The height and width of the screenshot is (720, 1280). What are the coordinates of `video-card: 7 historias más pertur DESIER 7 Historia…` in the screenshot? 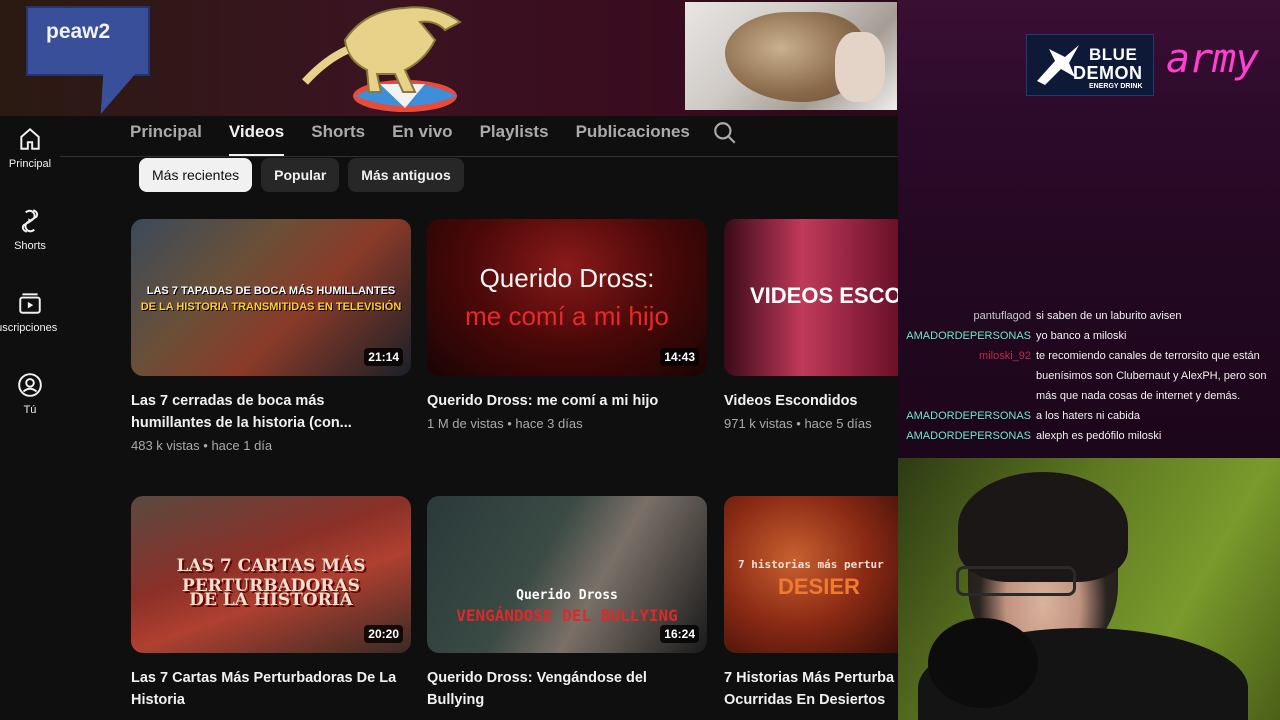 It's located at (811, 603).